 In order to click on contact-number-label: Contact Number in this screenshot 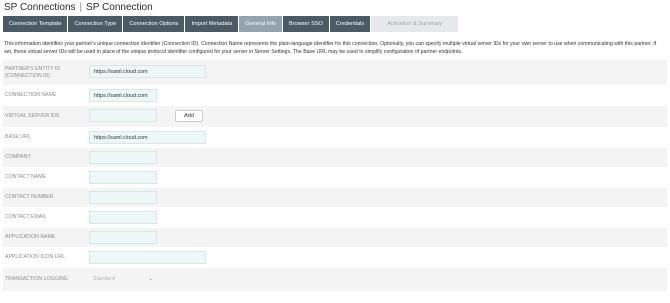, I will do `click(29, 197)`.